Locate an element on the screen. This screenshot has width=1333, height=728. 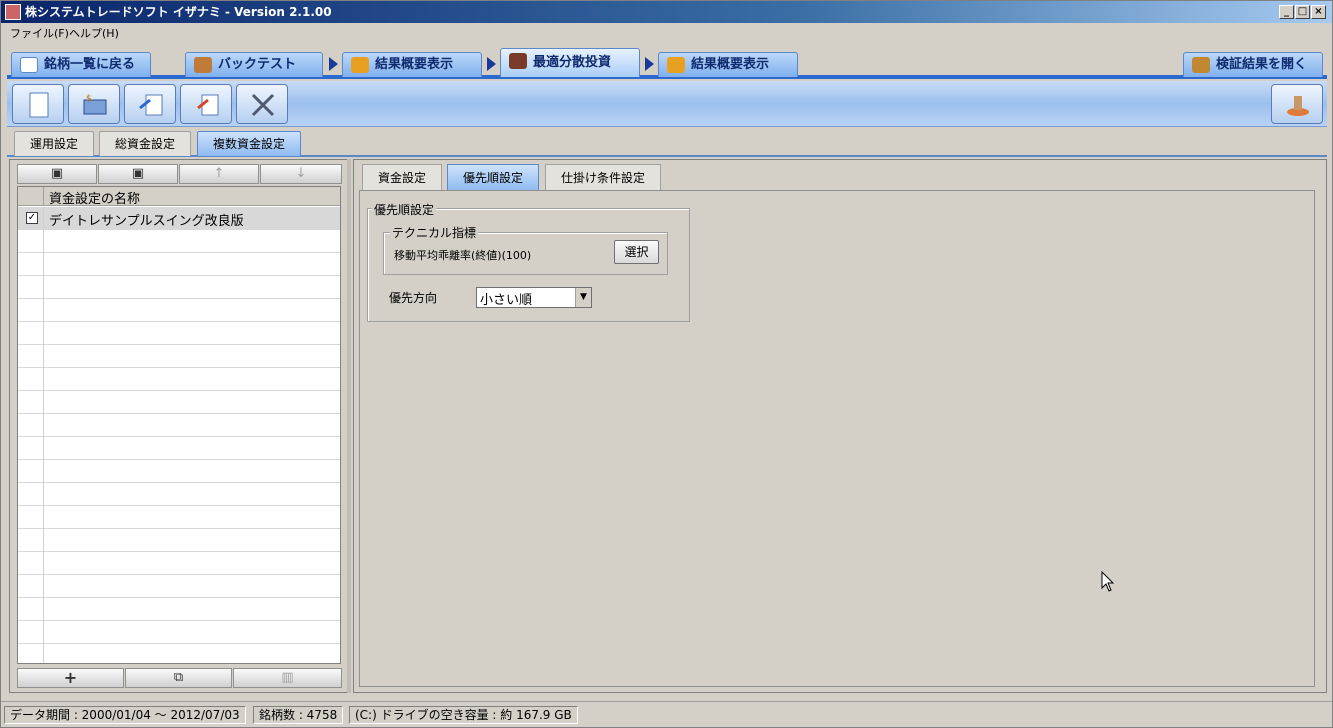
arrow-up-icon: ↑ is located at coordinates (219, 173).